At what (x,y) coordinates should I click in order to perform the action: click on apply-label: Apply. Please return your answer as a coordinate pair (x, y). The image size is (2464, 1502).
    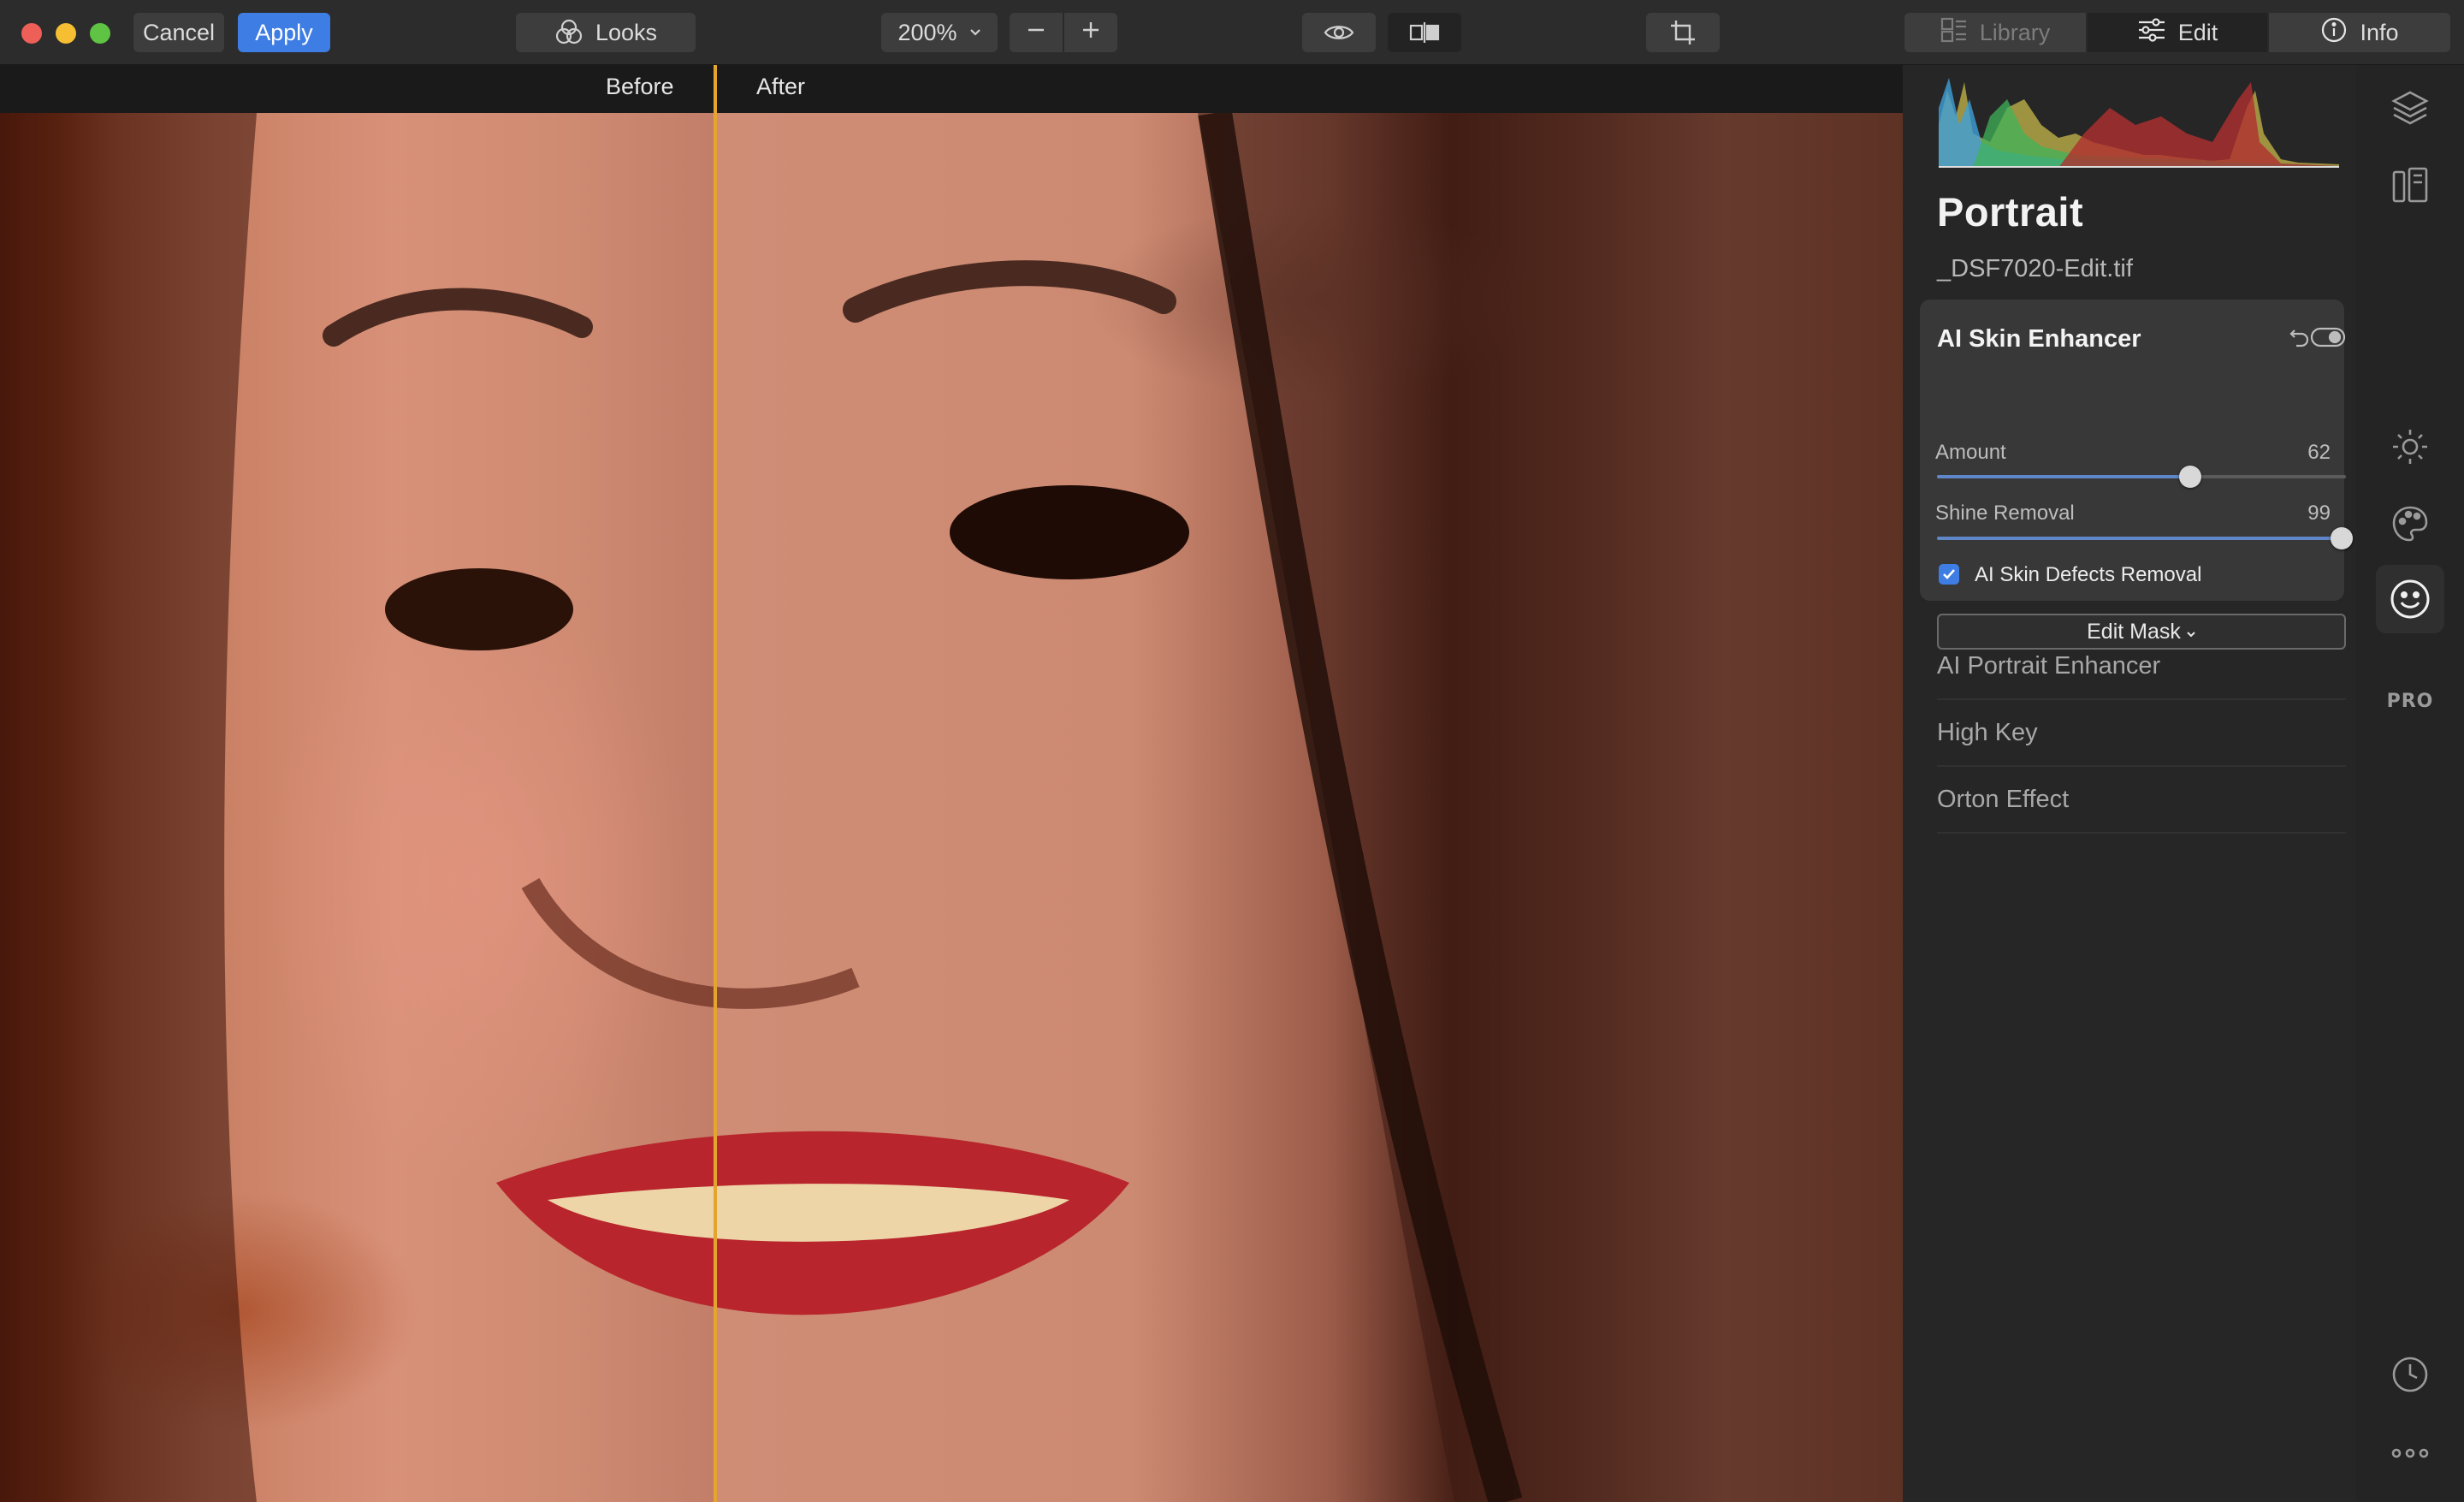
    Looking at the image, I should click on (284, 32).